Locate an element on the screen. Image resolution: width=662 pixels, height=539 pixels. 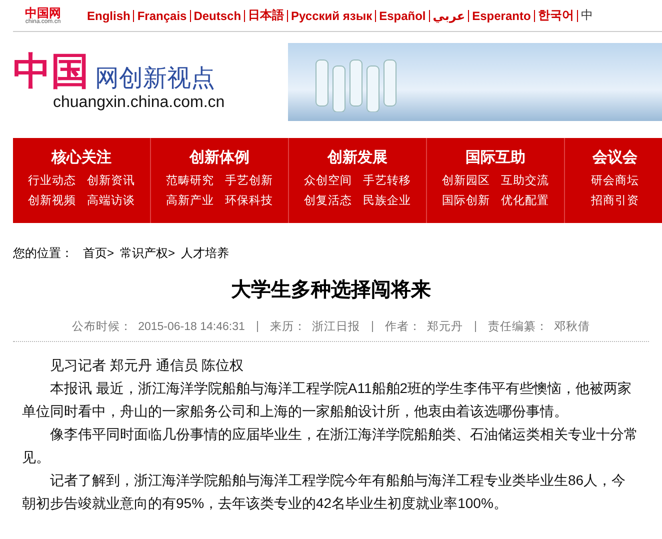
meta-value: 2015-06-18 14:46:31 is located at coordinates (191, 326).